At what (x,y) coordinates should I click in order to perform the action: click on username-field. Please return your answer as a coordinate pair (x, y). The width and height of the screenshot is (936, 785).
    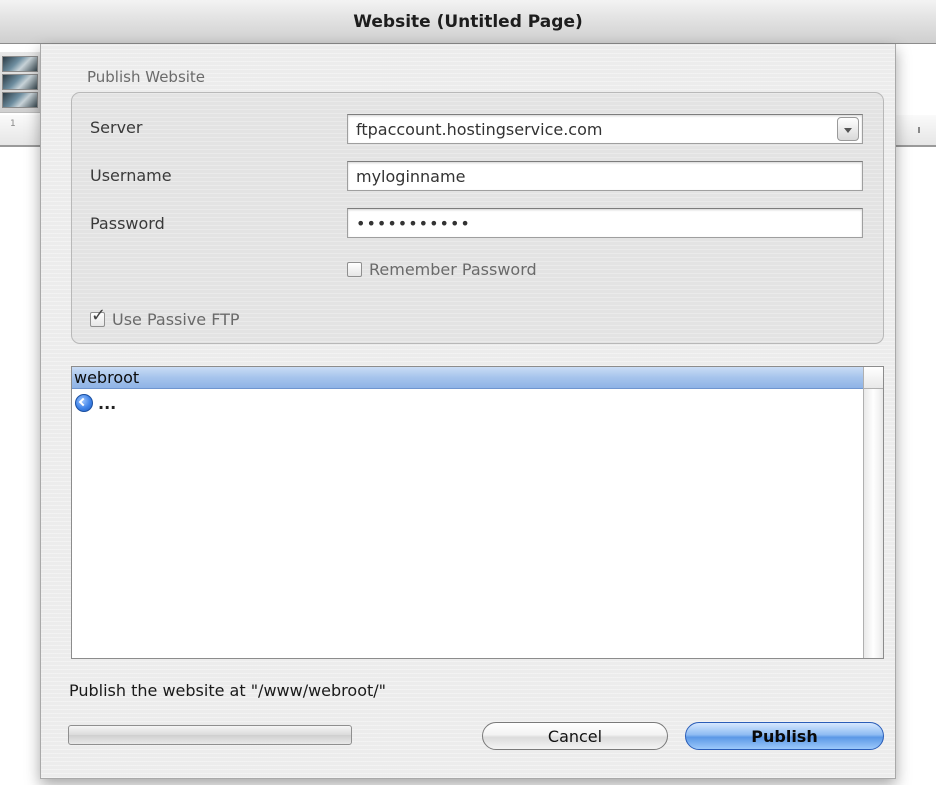
    Looking at the image, I should click on (605, 176).